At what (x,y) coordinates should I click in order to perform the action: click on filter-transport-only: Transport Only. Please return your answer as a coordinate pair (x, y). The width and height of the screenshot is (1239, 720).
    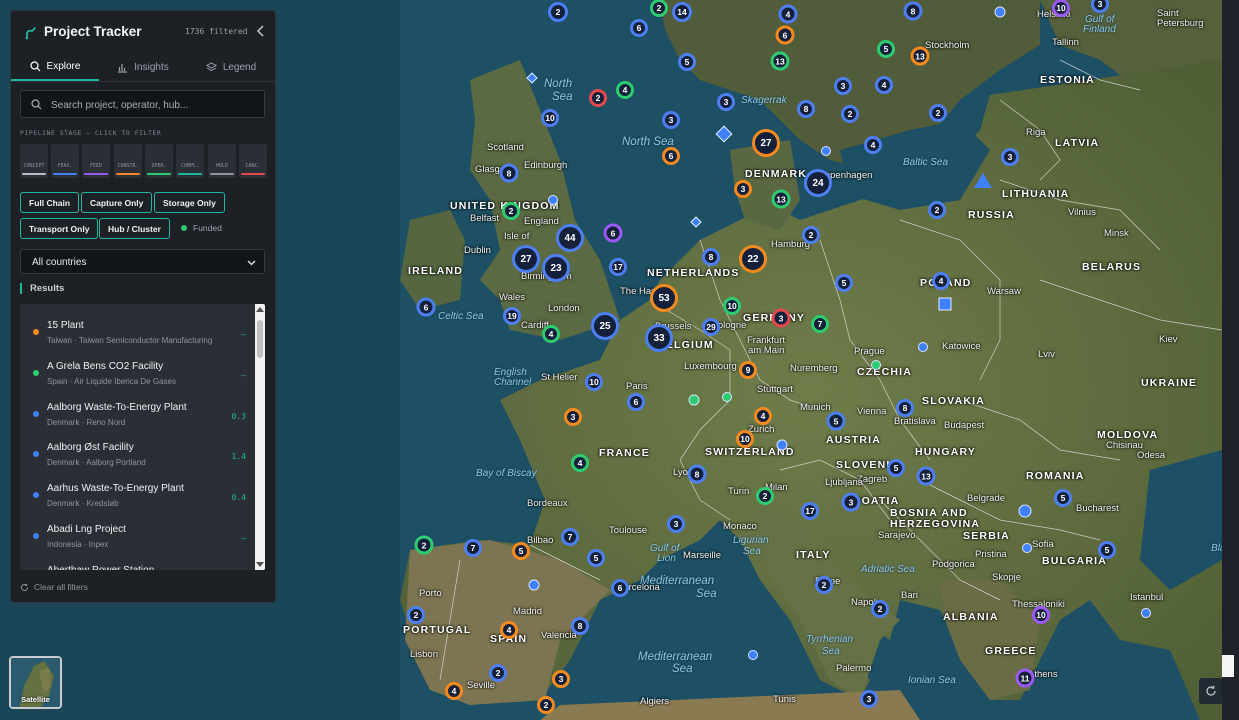
    Looking at the image, I should click on (59, 228).